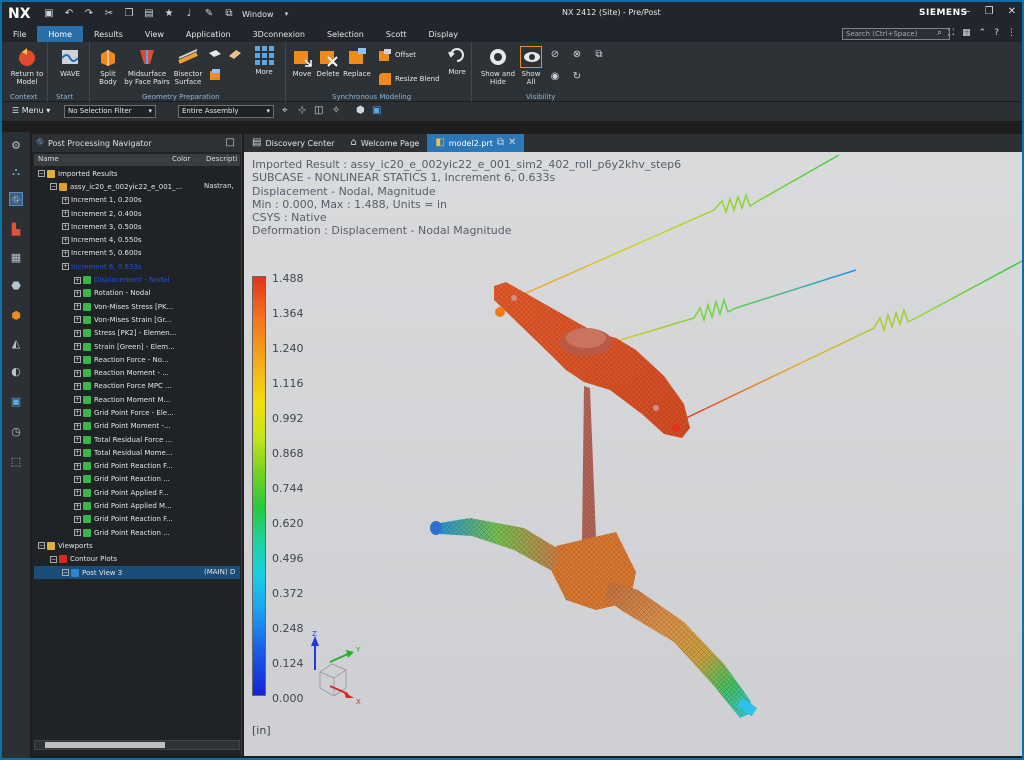 The image size is (1024, 760). Describe the element at coordinates (302, 62) in the screenshot. I see `move-face-button: Move` at that location.